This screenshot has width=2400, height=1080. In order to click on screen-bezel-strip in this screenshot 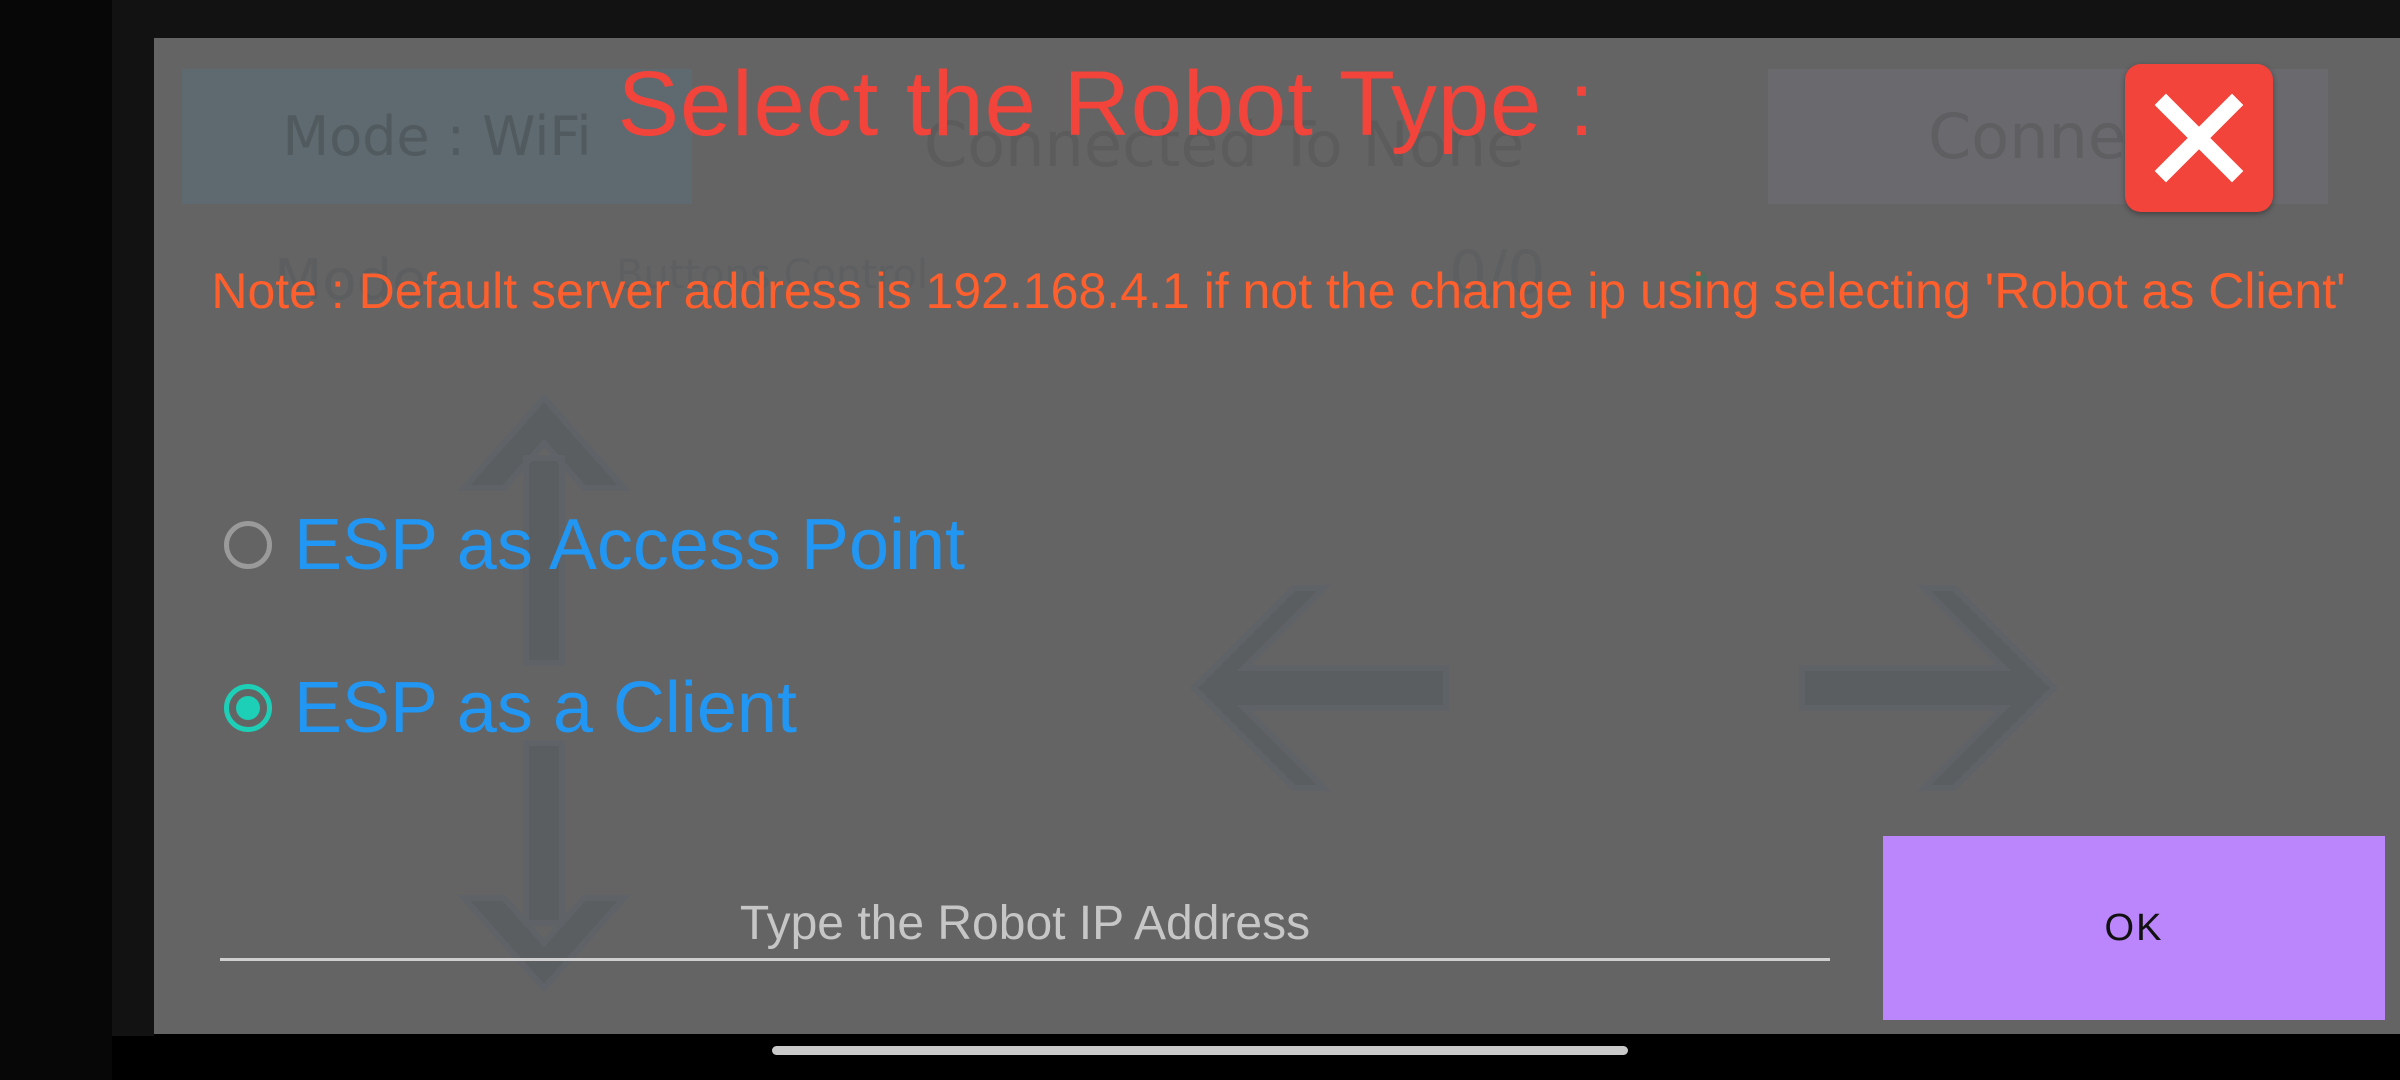, I will do `click(133, 537)`.